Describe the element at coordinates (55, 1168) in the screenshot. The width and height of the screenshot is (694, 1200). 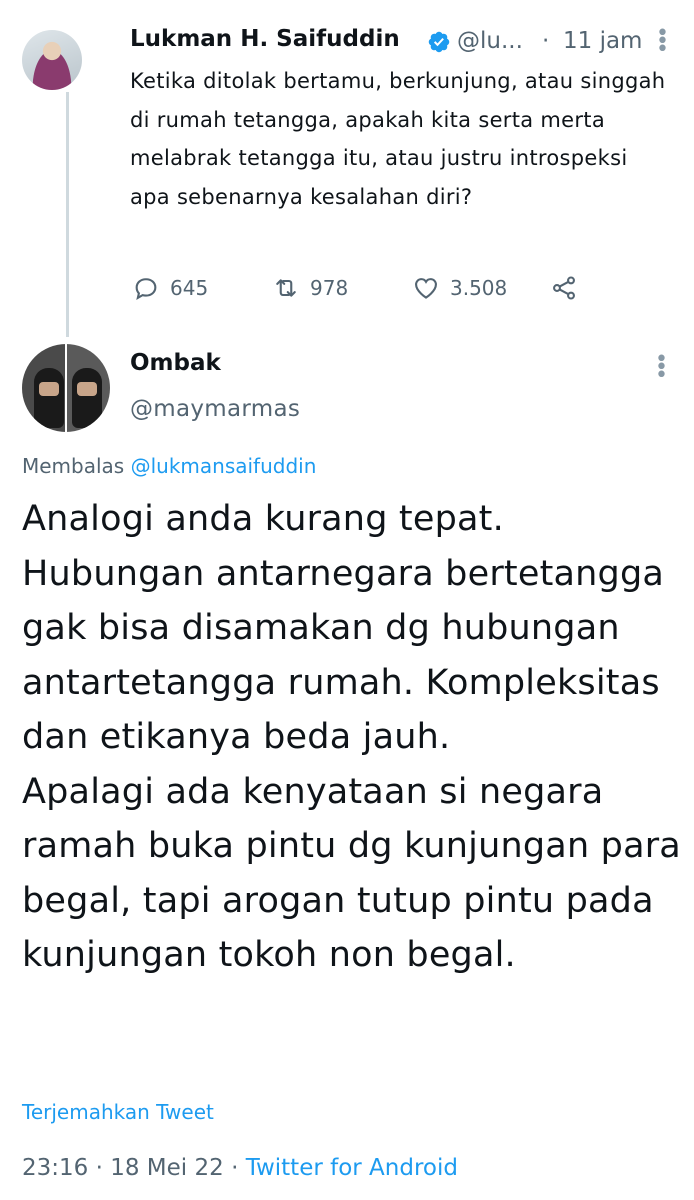
I see `tweet-time: 23:16` at that location.